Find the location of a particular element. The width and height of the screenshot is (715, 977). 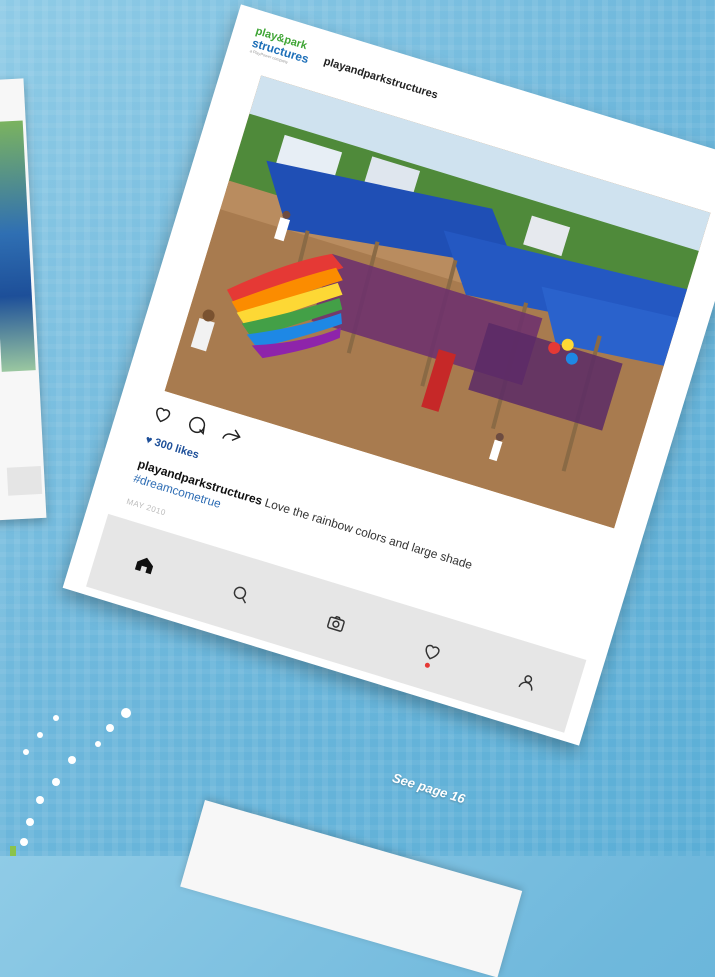

home-icon is located at coordinates (144, 566).